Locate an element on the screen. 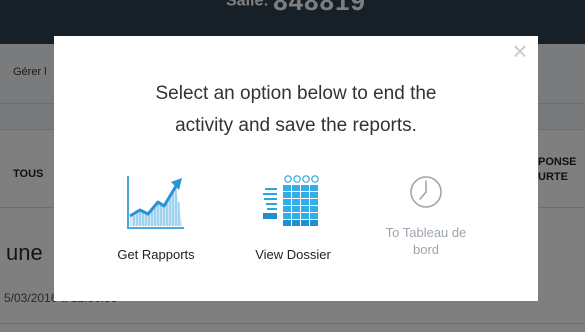  get-rapports-label: Get Rapports is located at coordinates (156, 254).